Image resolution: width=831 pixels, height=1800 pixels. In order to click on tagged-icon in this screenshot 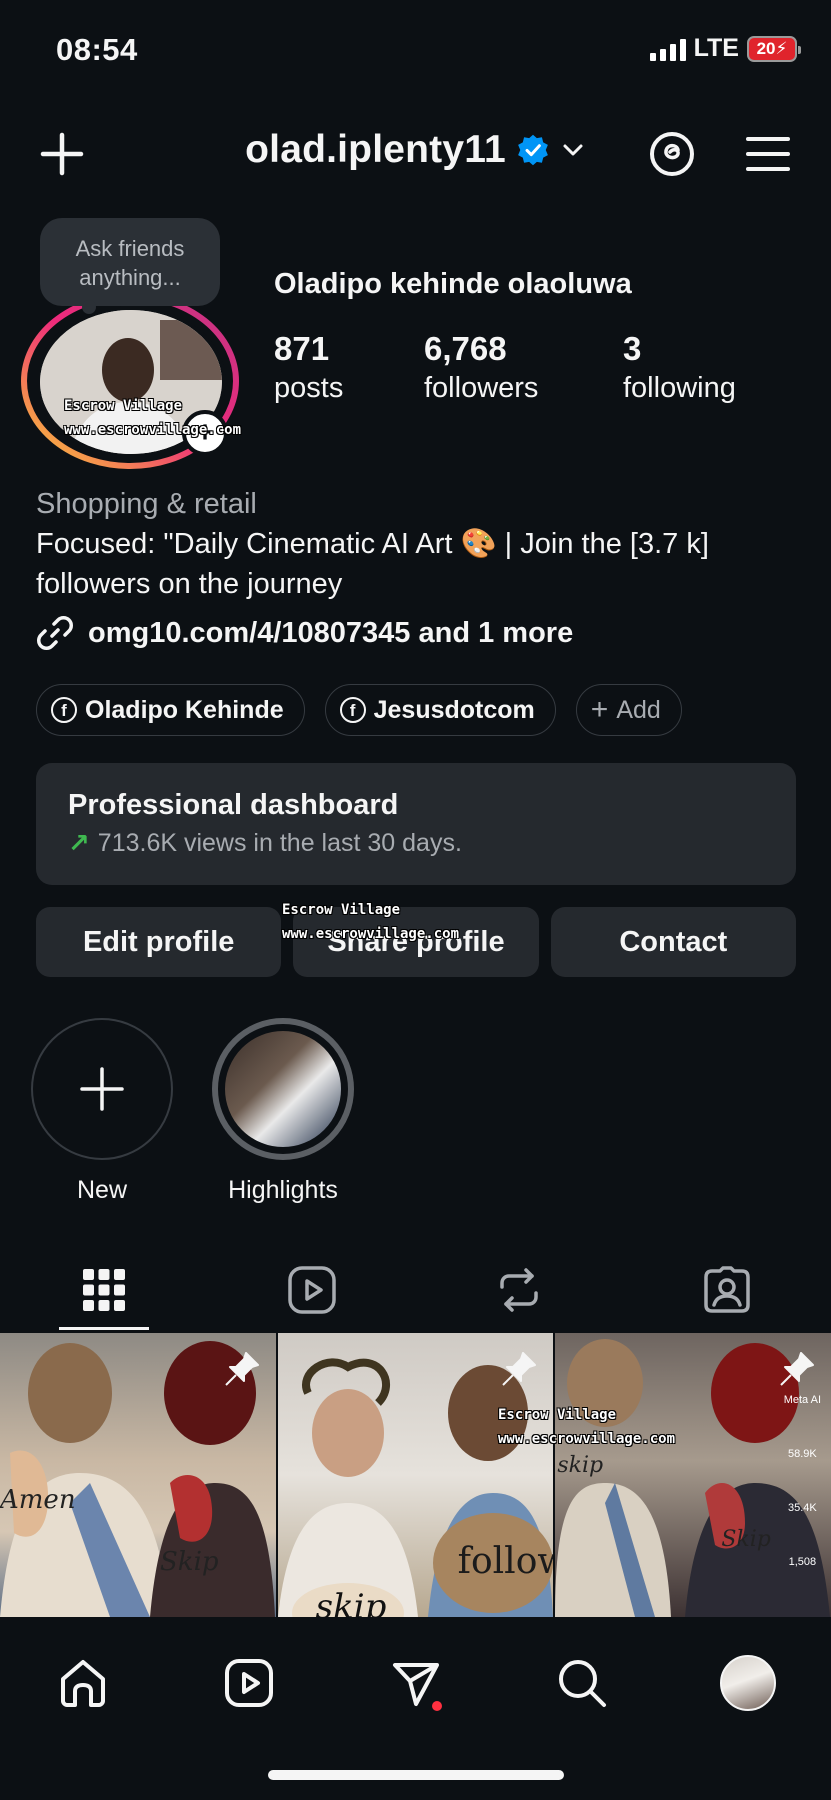, I will do `click(727, 1289)`.